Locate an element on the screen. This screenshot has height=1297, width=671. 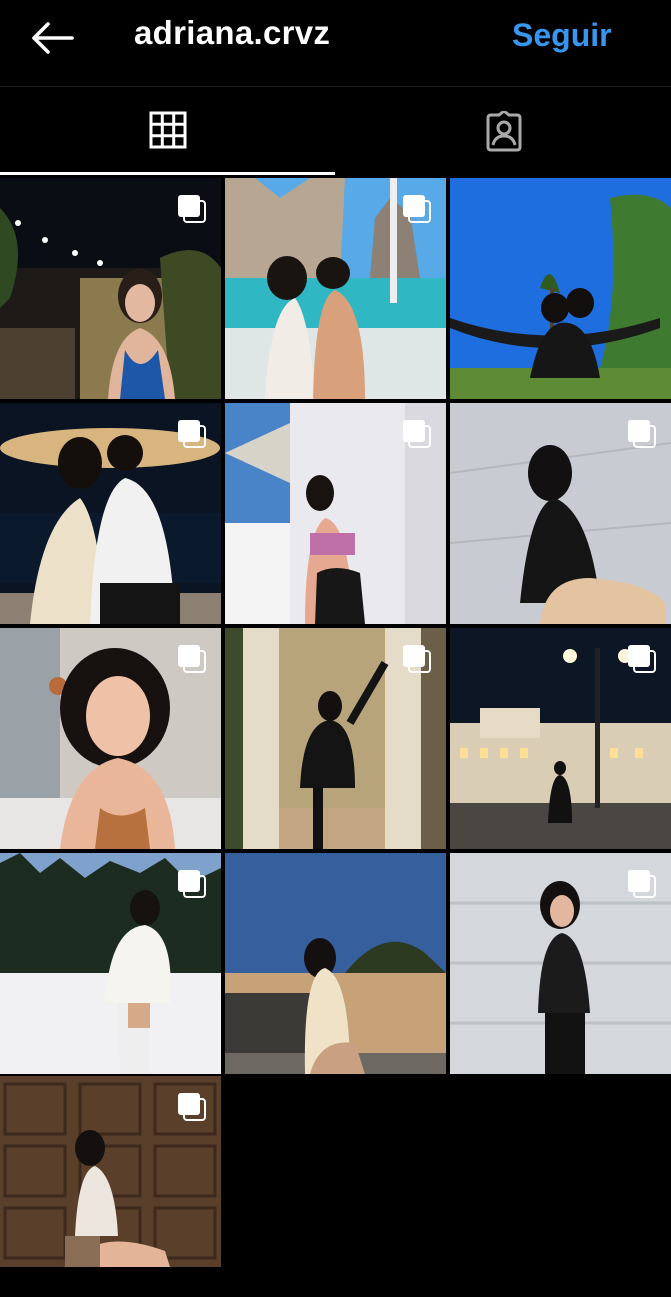
tagged-person-icon is located at coordinates (504, 131).